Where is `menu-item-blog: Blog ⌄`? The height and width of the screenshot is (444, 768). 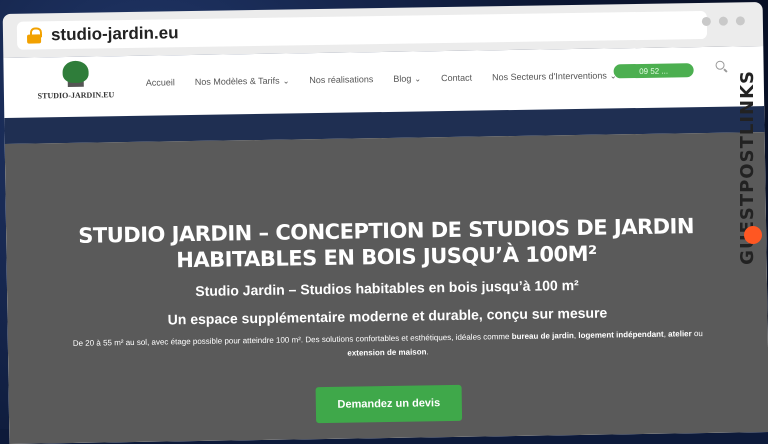 menu-item-blog: Blog ⌄ is located at coordinates (407, 78).